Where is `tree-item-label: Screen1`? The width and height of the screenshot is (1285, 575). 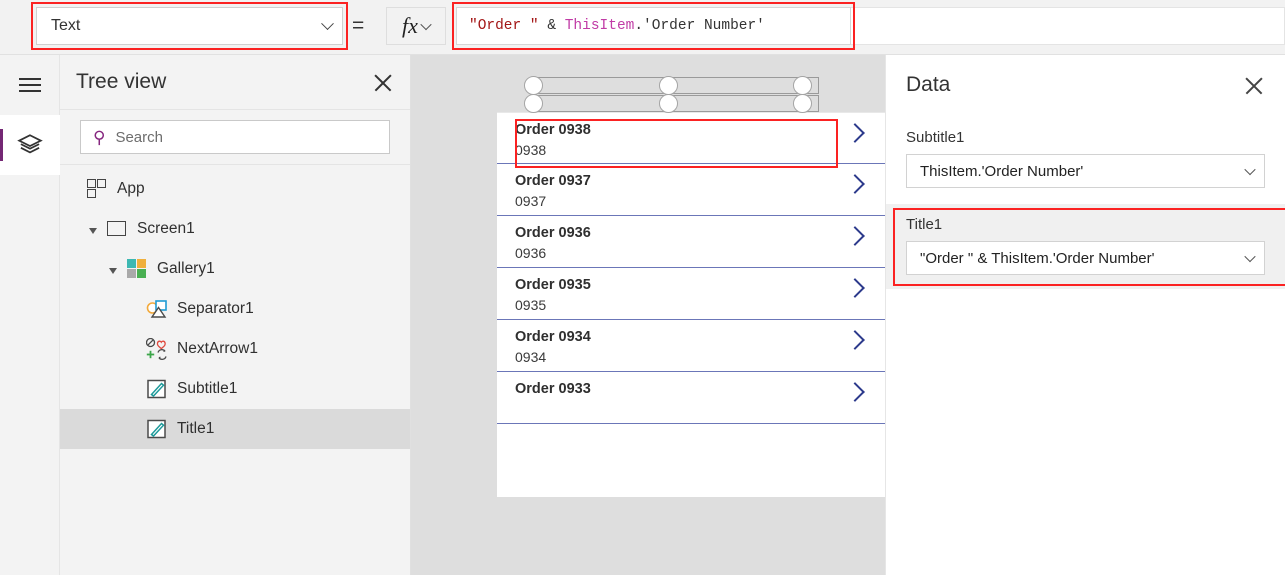
tree-item-label: Screen1 is located at coordinates (166, 228).